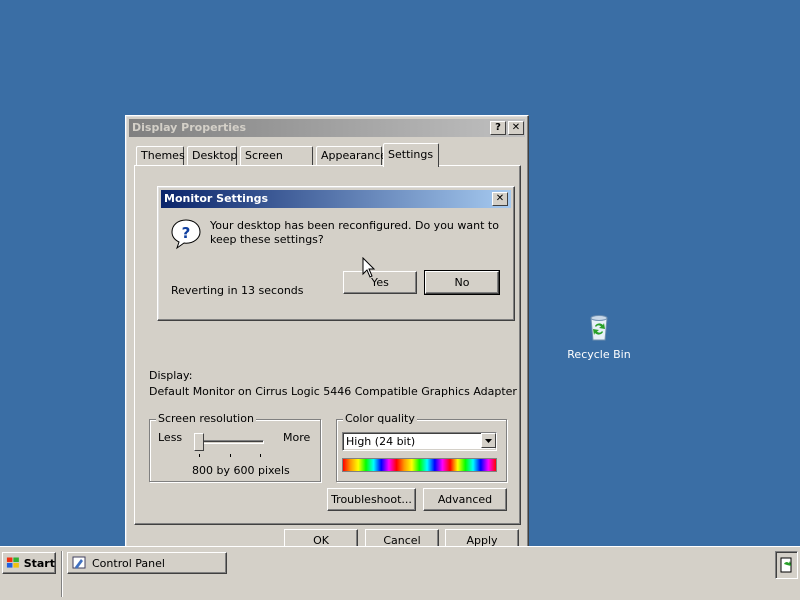 This screenshot has width=800, height=600. I want to click on color-quality-group: Color quality High (24 bit), so click(421, 447).